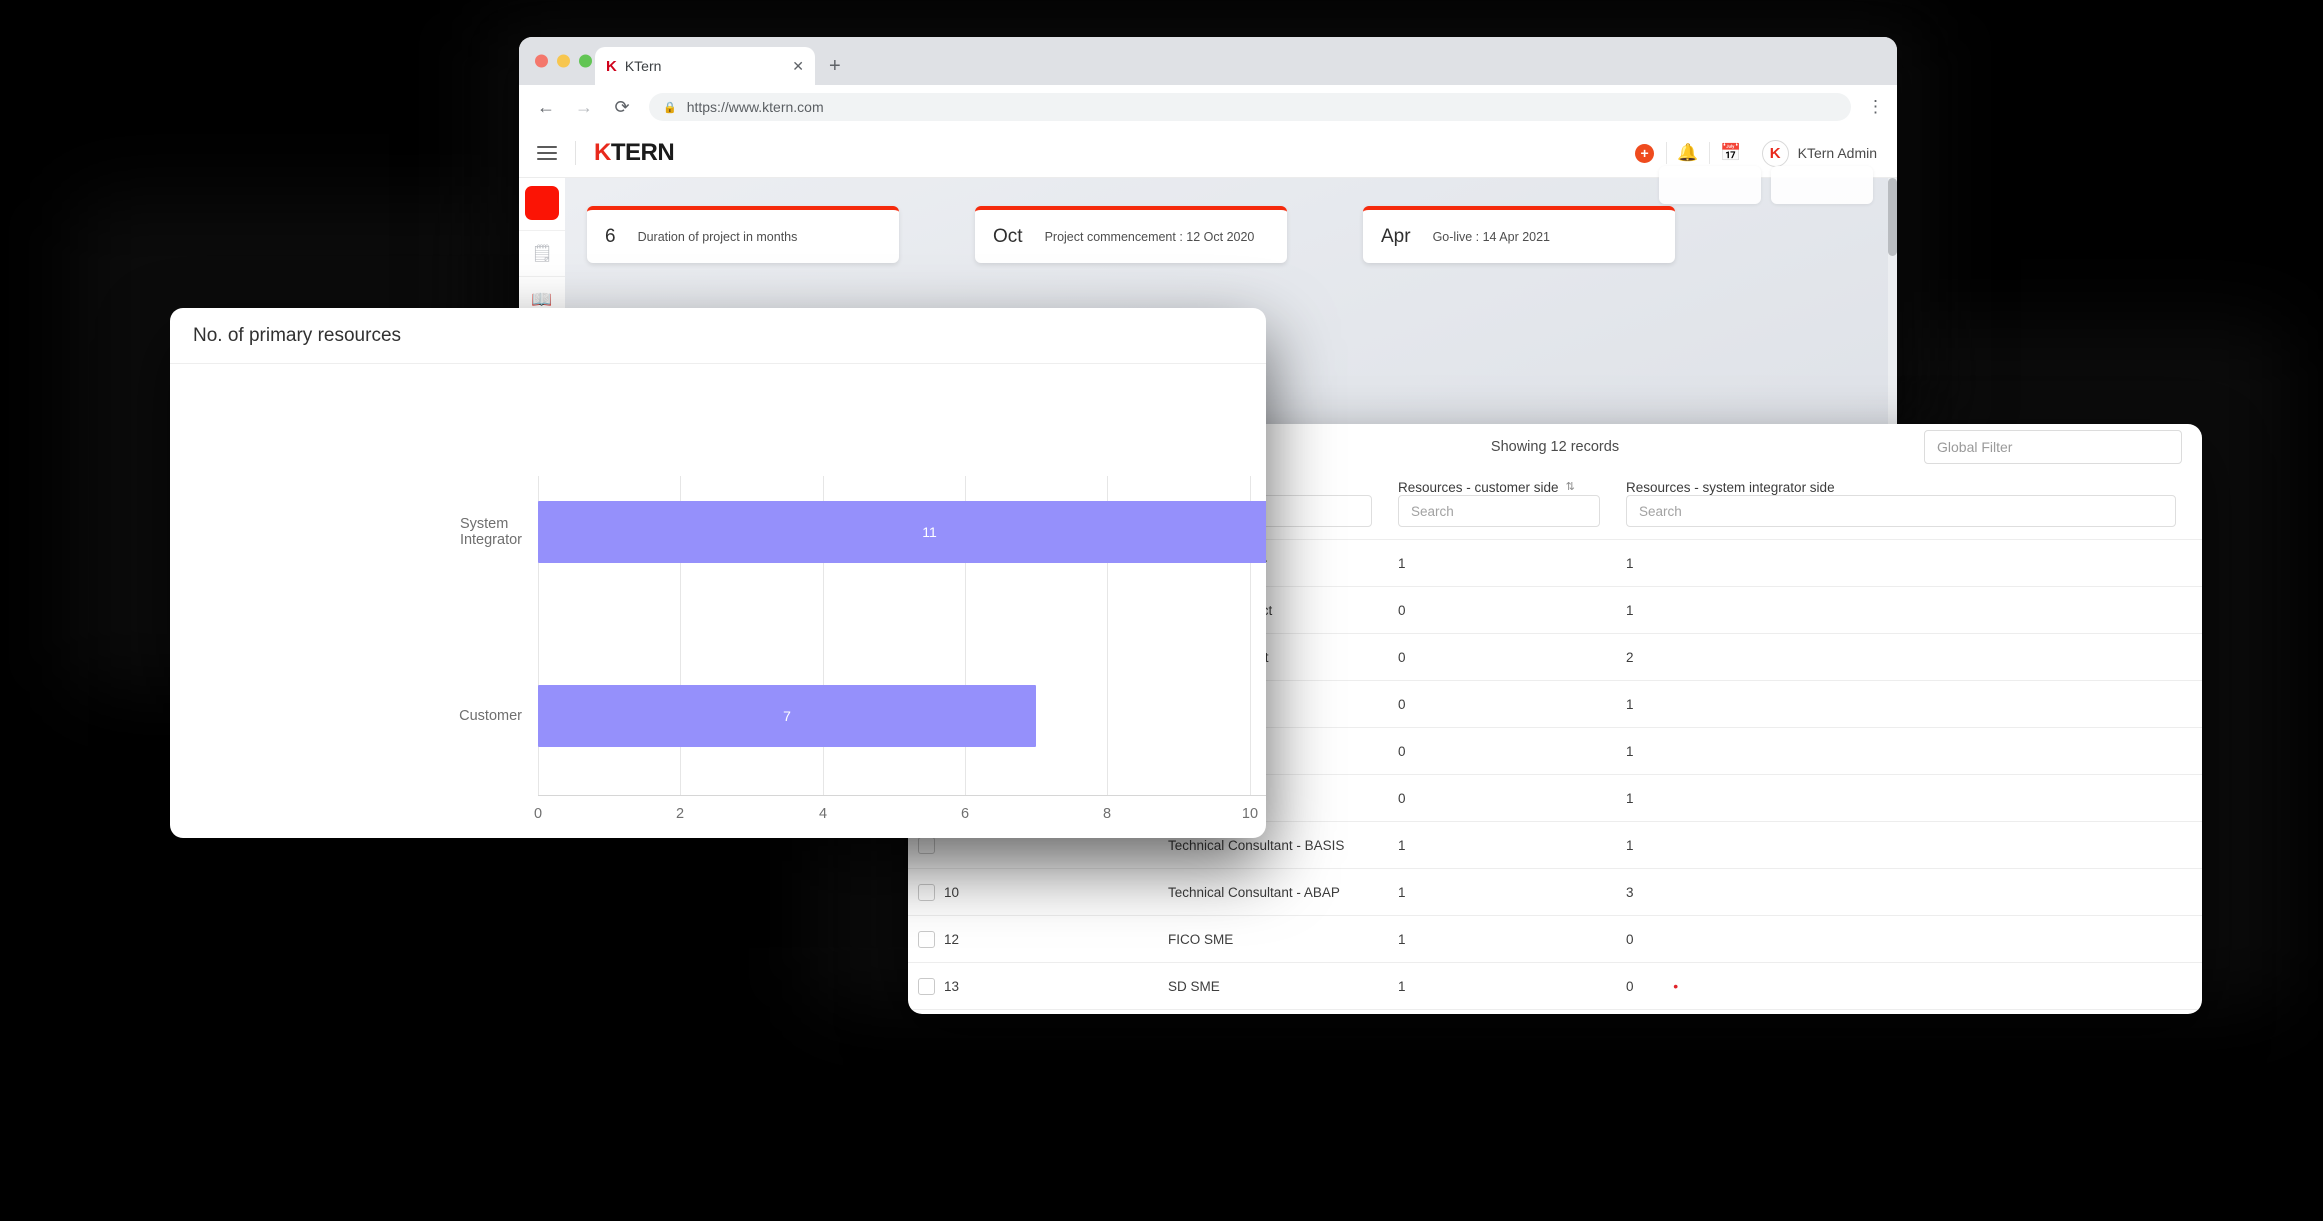  Describe the element at coordinates (541, 61) in the screenshot. I see `close-window-button` at that location.